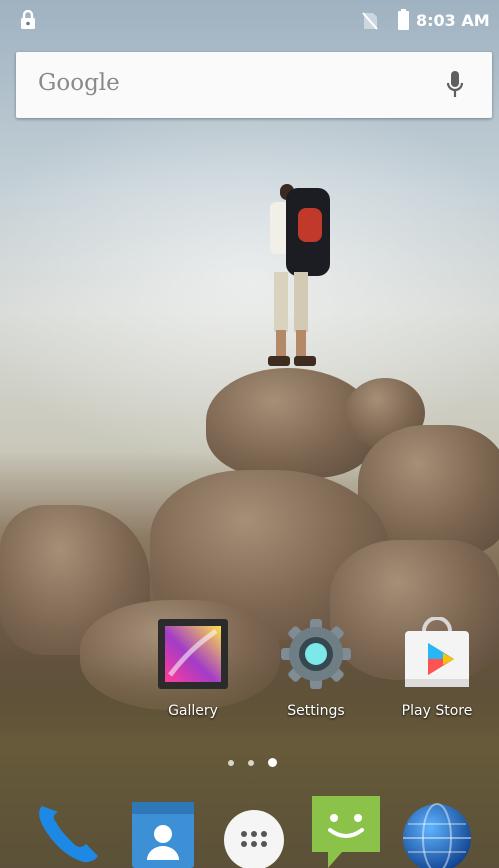  What do you see at coordinates (255, 832) in the screenshot?
I see `app-drawer-icon` at bounding box center [255, 832].